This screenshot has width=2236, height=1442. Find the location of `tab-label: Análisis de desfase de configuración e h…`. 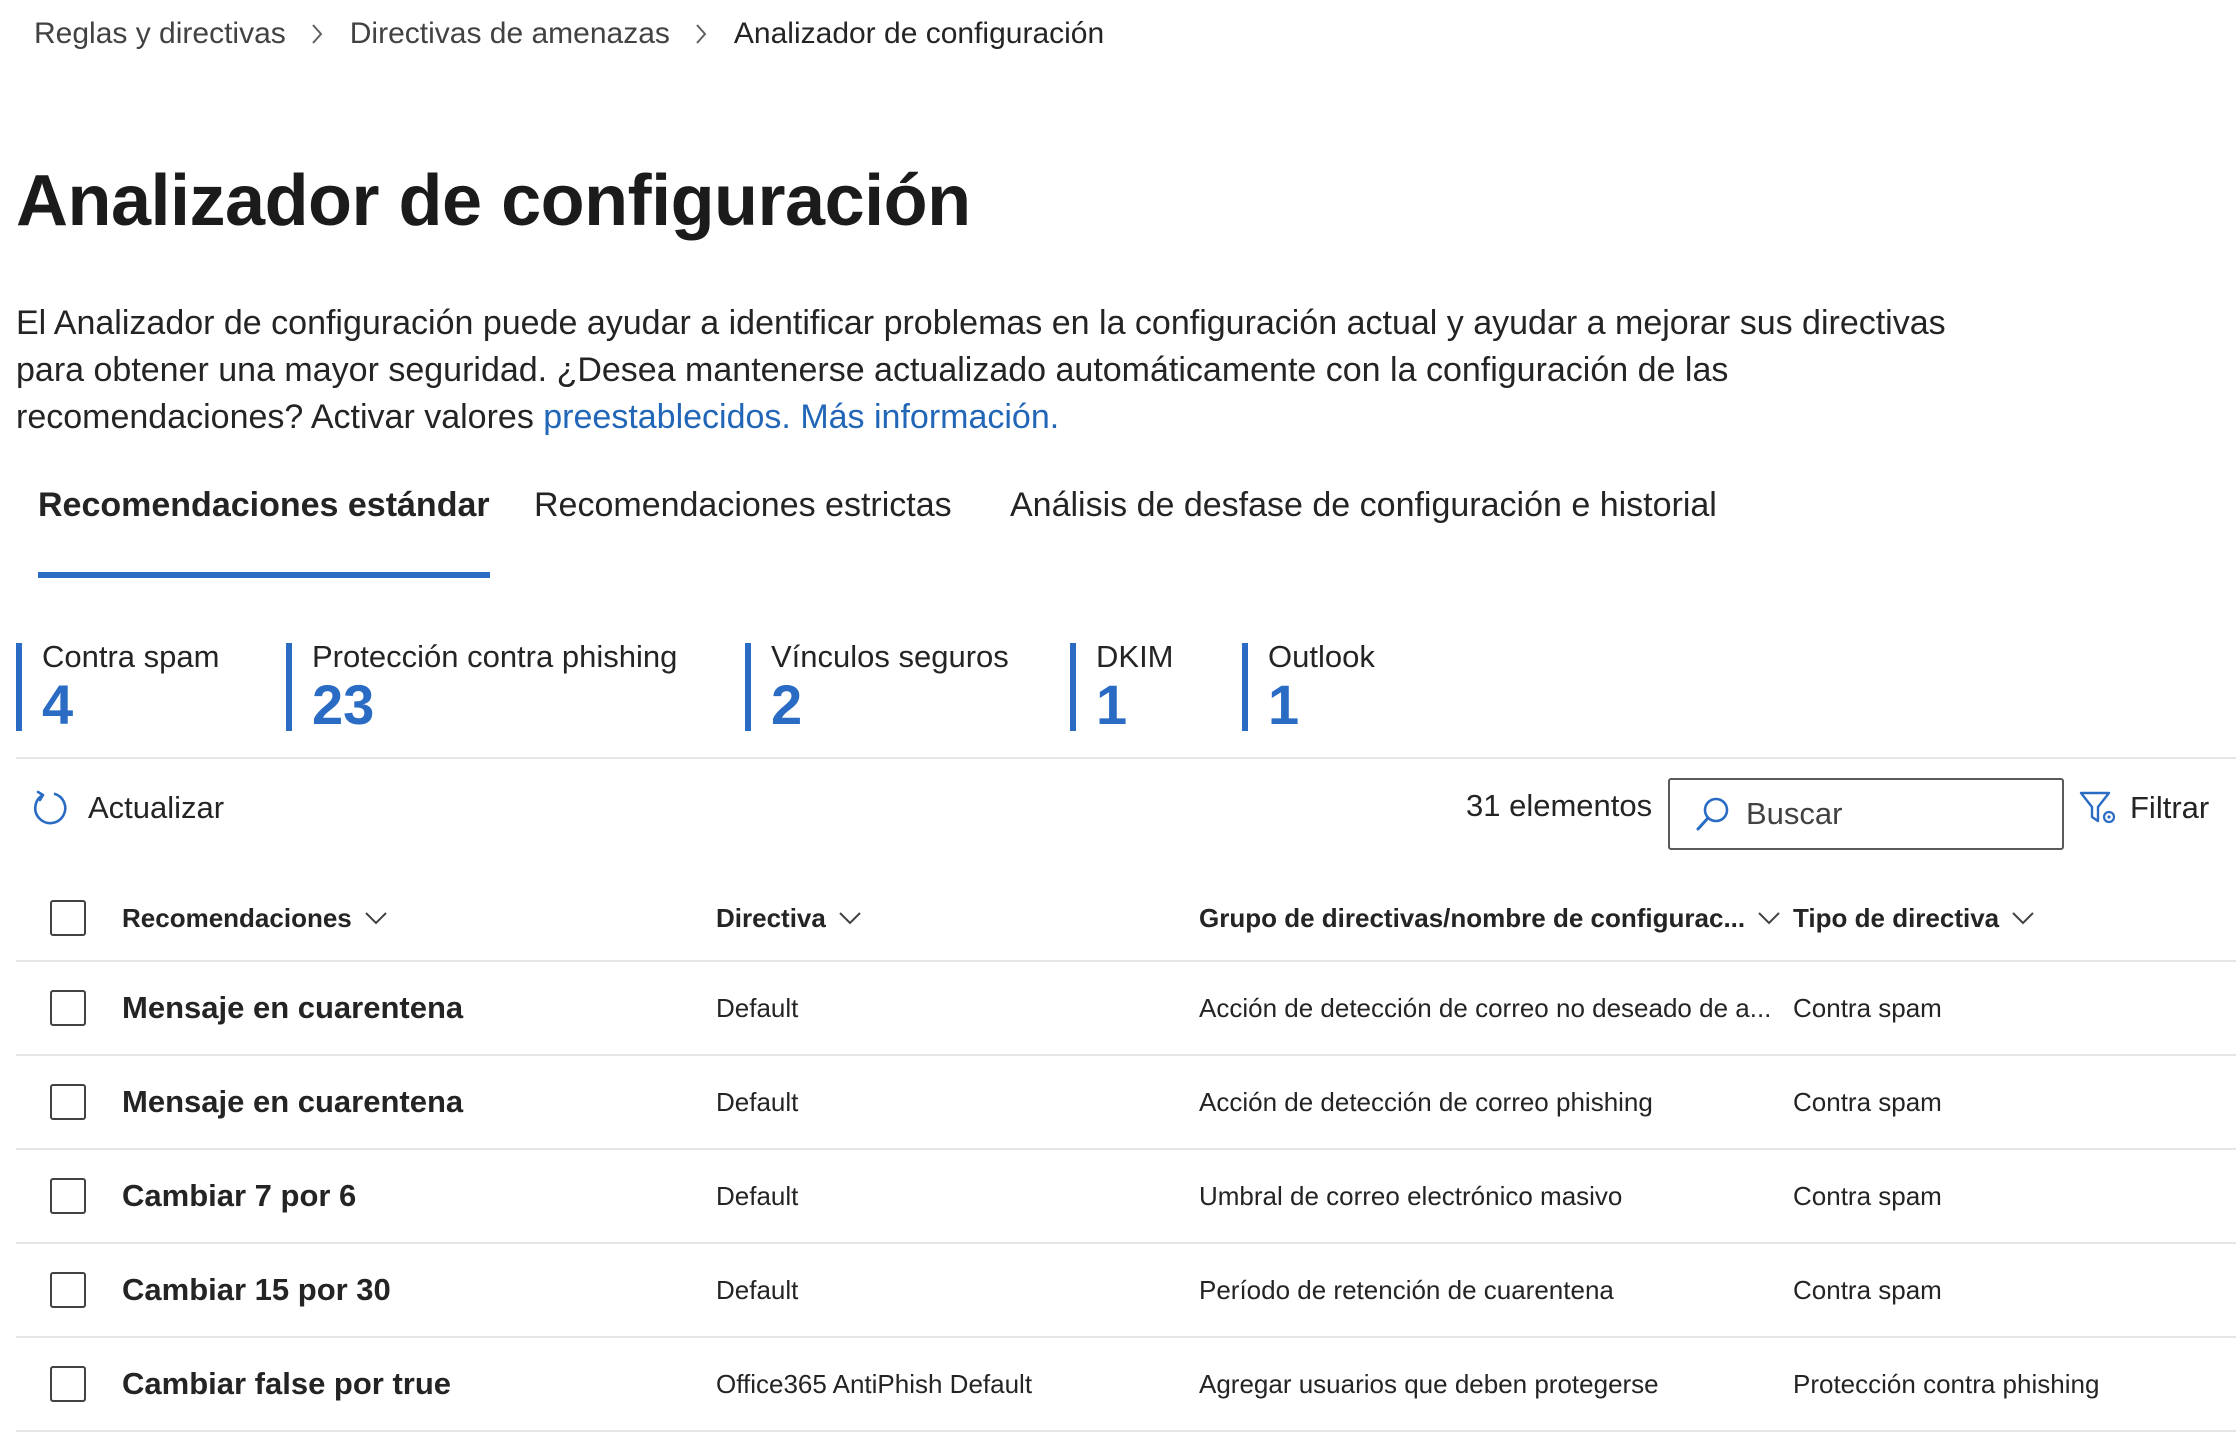

tab-label: Análisis de desfase de configuración e h… is located at coordinates (1363, 505).